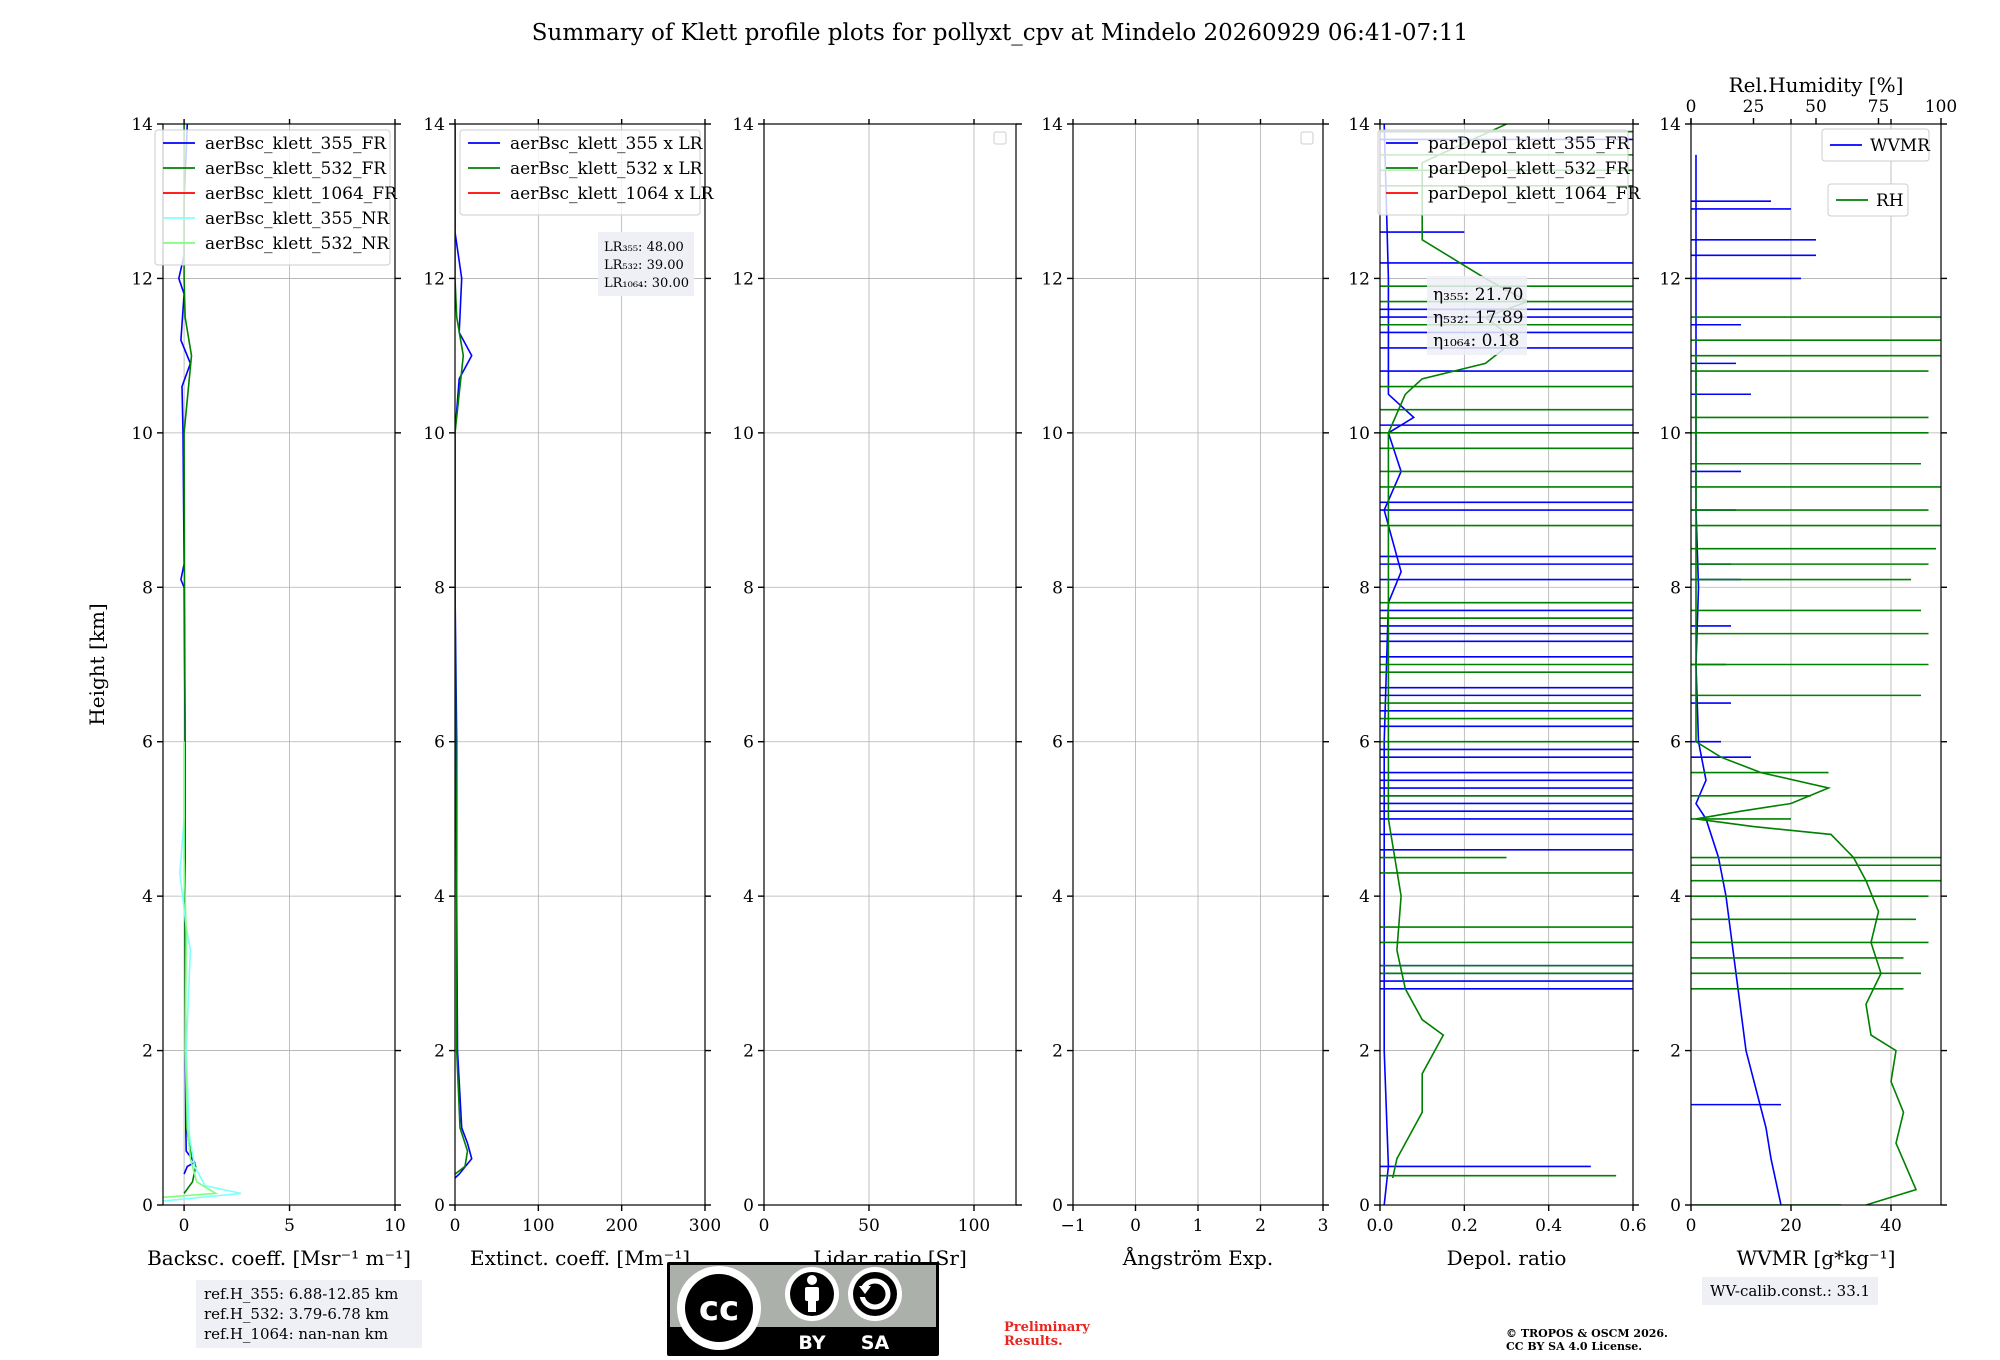  Describe the element at coordinates (289, 1226) in the screenshot. I see `x-tick-label: 5` at that location.